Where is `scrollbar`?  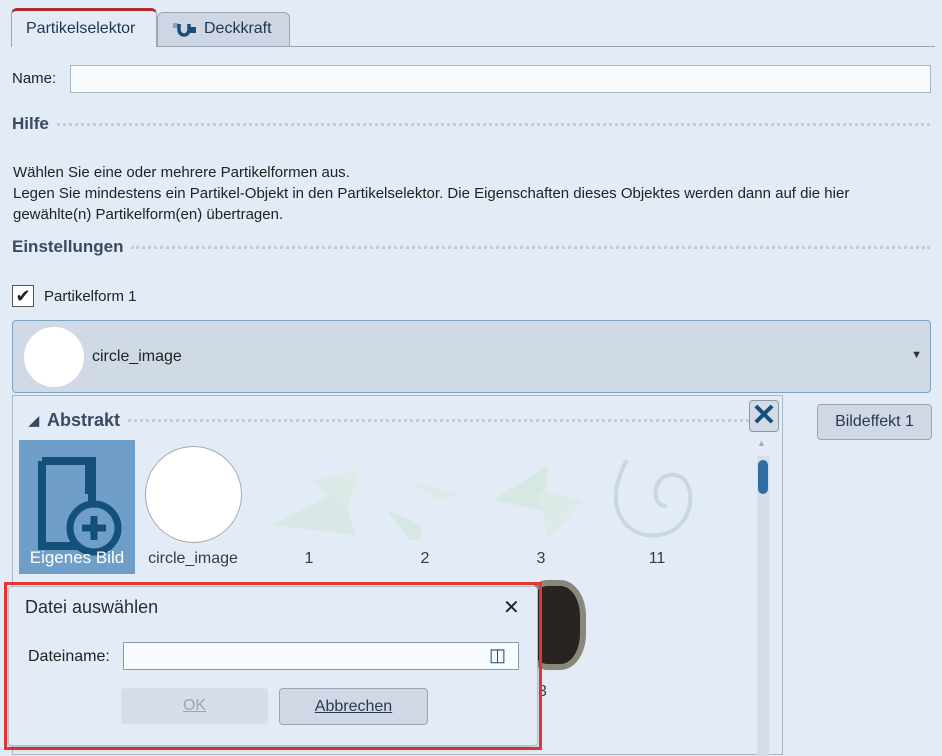
scrollbar is located at coordinates (763, 606).